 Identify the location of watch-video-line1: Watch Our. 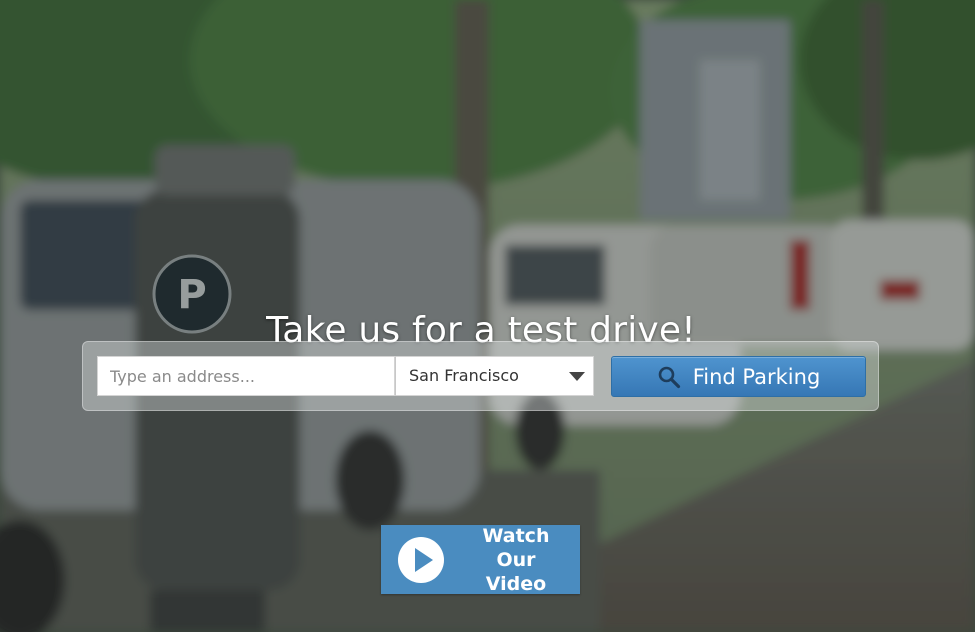
(516, 547).